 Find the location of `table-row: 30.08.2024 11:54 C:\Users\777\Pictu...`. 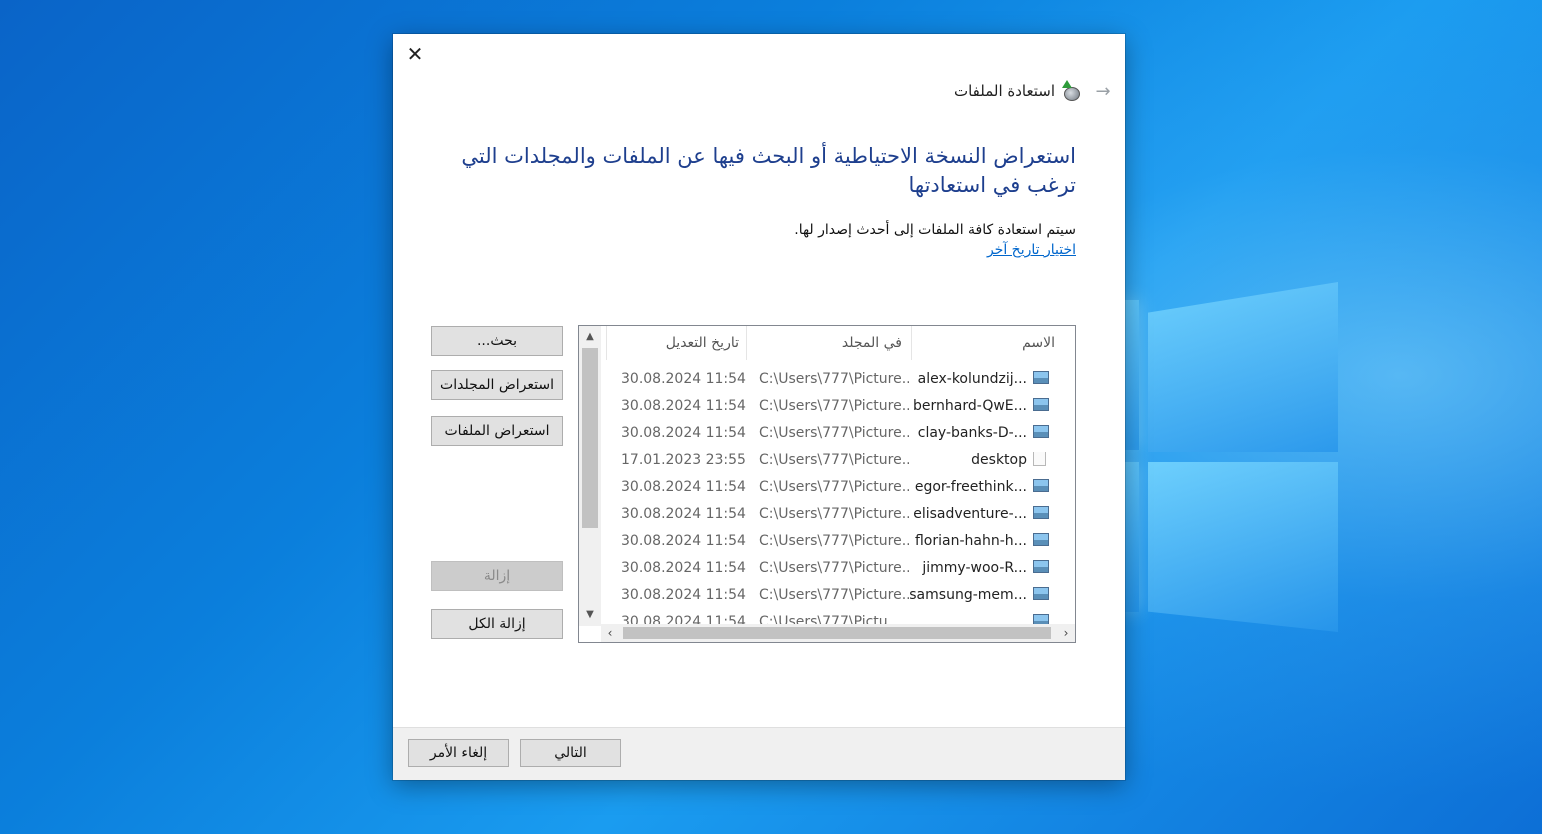

table-row: 30.08.2024 11:54 C:\Users\777\Pictu... is located at coordinates (838, 616).